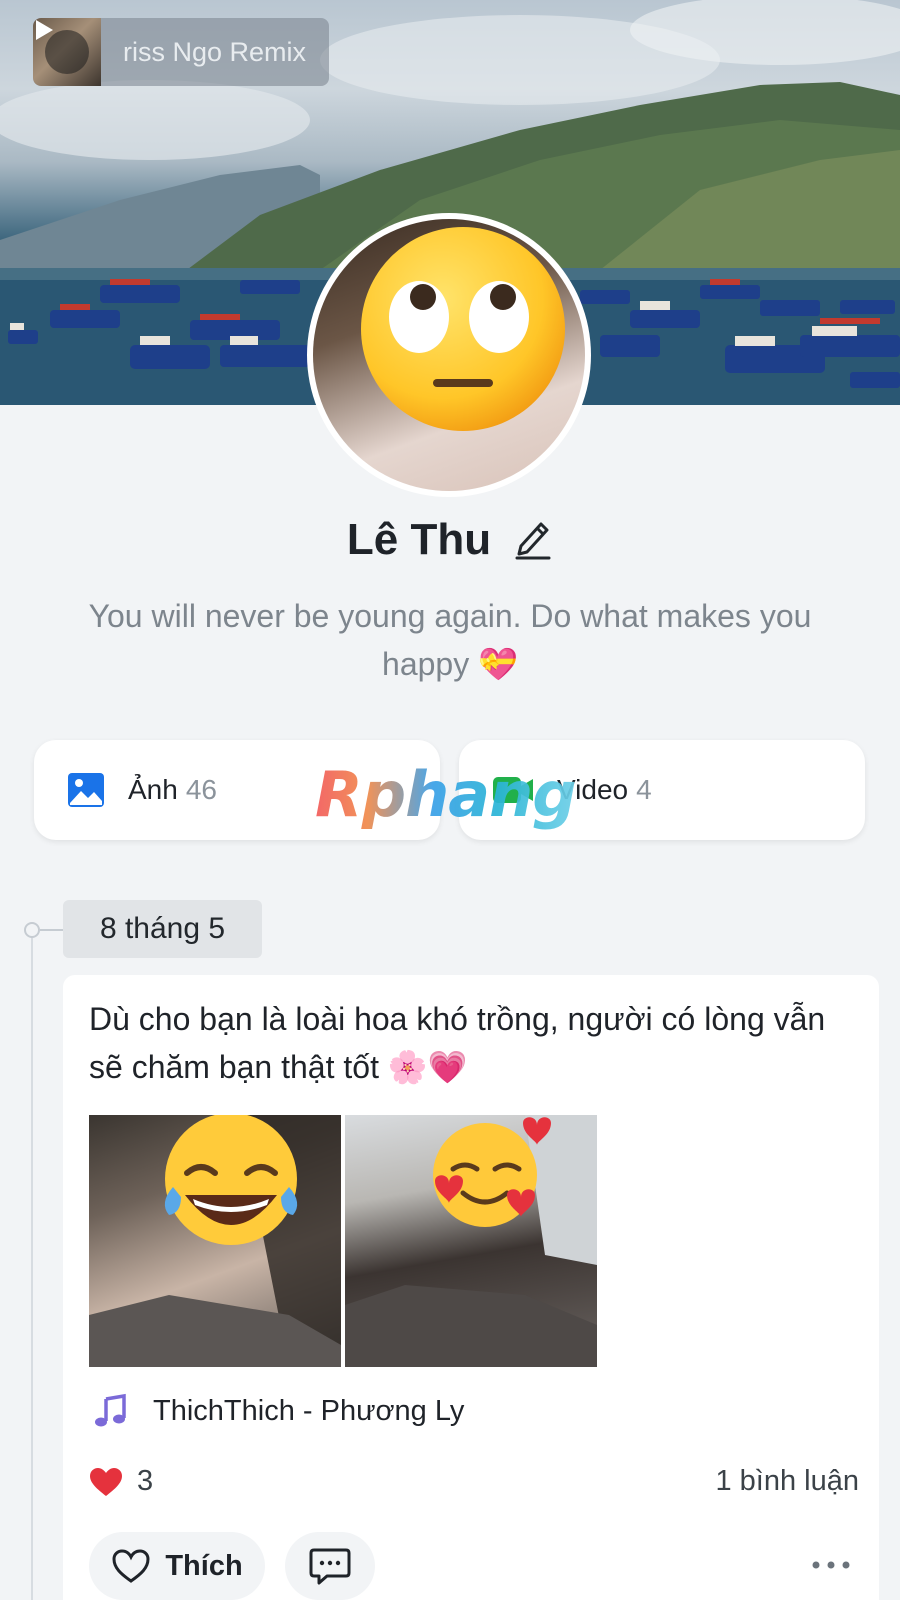 The height and width of the screenshot is (1600, 900). What do you see at coordinates (153, 789) in the screenshot?
I see `photos-label: Ảnh` at bounding box center [153, 789].